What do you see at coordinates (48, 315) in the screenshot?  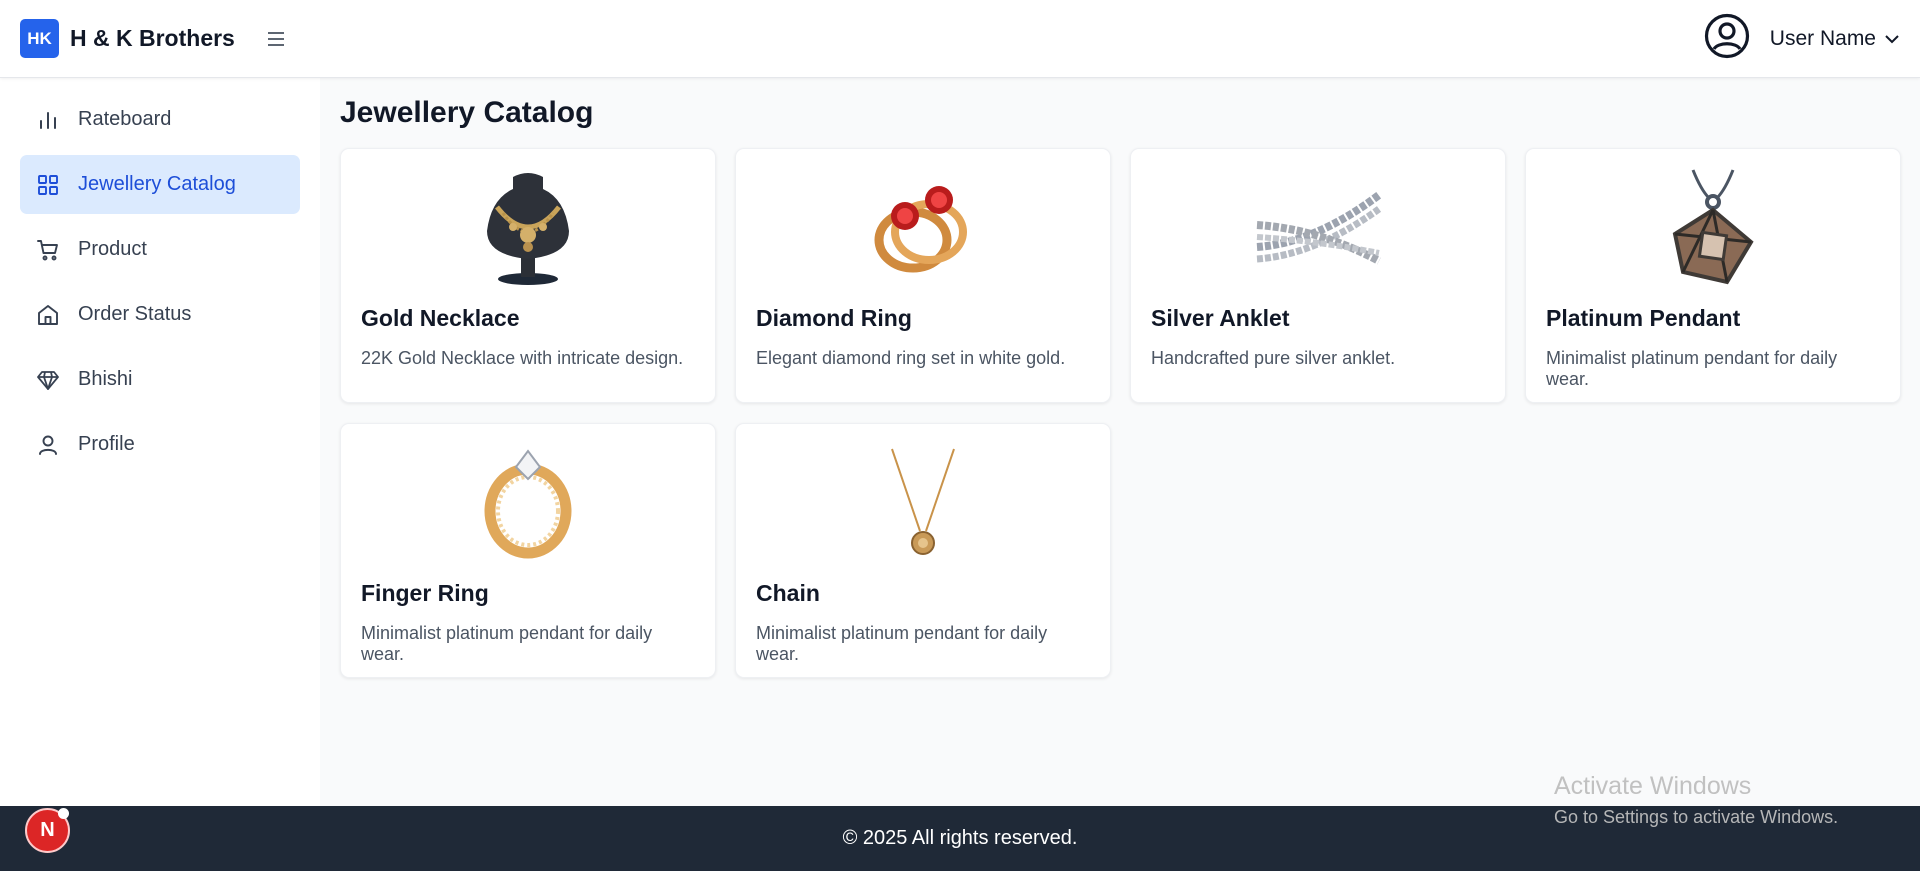 I see `home-icon` at bounding box center [48, 315].